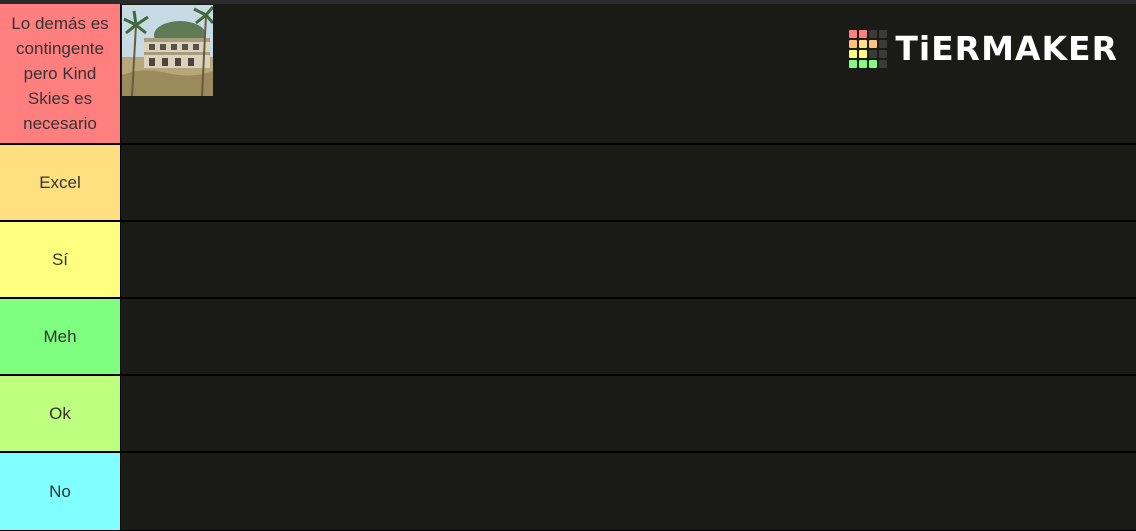 The image size is (1136, 531). I want to click on building-image-icon, so click(167, 50).